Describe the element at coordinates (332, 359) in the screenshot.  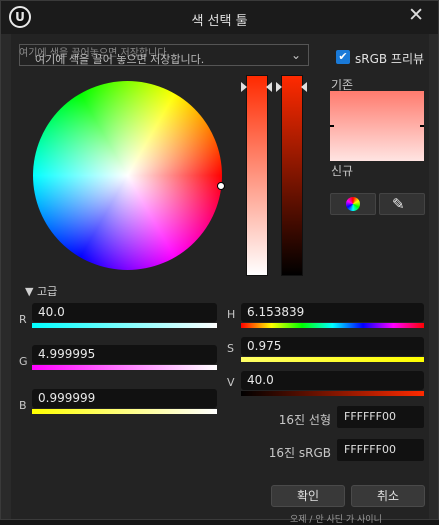
I see `s-gradient-bar` at that location.